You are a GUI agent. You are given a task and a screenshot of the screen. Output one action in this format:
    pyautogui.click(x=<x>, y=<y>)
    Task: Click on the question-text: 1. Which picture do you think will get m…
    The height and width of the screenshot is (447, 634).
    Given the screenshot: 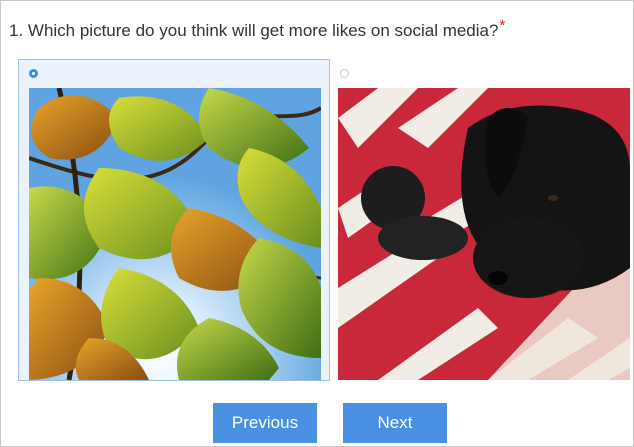 What is the action you would take?
    pyautogui.click(x=254, y=30)
    